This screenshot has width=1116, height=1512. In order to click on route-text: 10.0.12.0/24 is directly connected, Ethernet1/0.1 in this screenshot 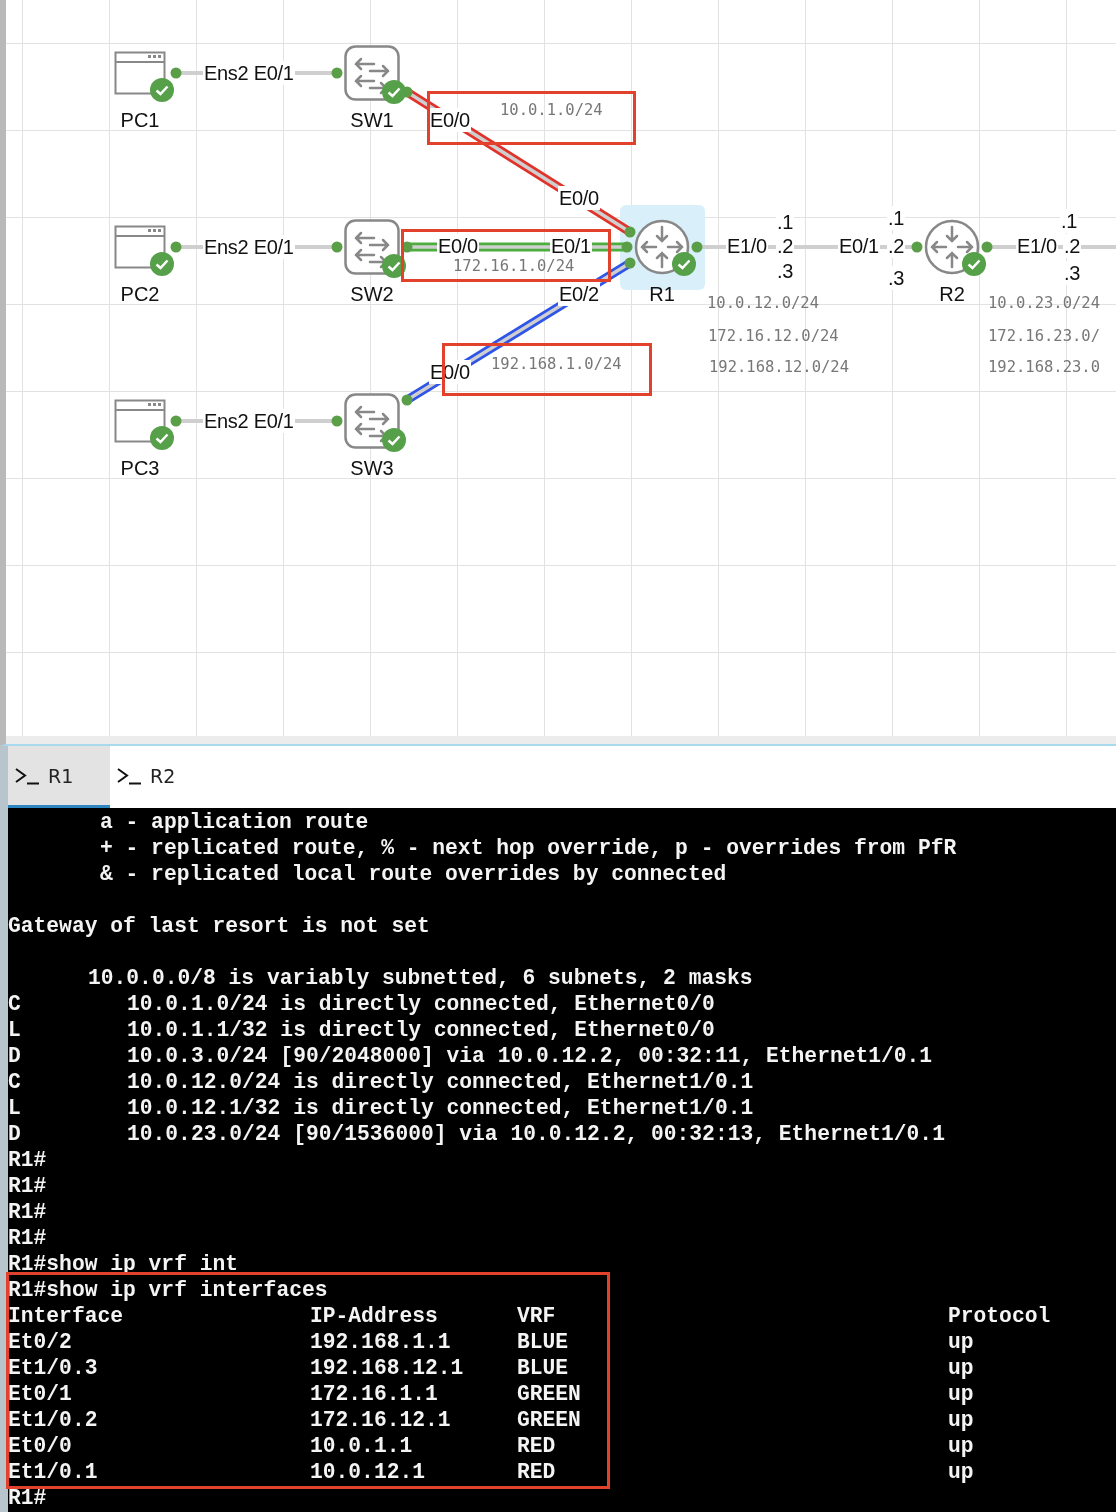, I will do `click(440, 1082)`.